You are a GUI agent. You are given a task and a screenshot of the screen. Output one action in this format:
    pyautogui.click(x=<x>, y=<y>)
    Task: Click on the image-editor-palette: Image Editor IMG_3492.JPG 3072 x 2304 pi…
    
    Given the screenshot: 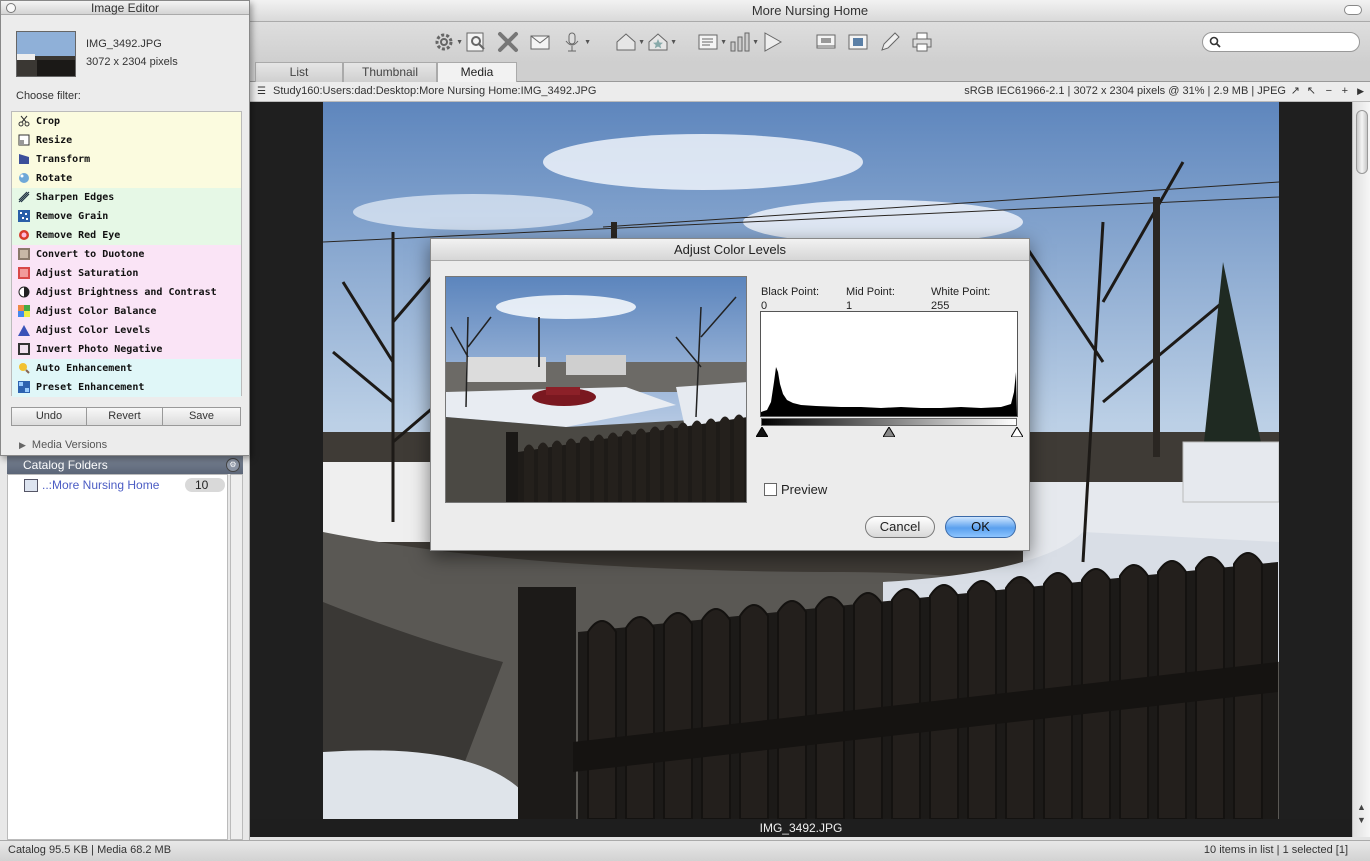 What is the action you would take?
    pyautogui.click(x=125, y=228)
    